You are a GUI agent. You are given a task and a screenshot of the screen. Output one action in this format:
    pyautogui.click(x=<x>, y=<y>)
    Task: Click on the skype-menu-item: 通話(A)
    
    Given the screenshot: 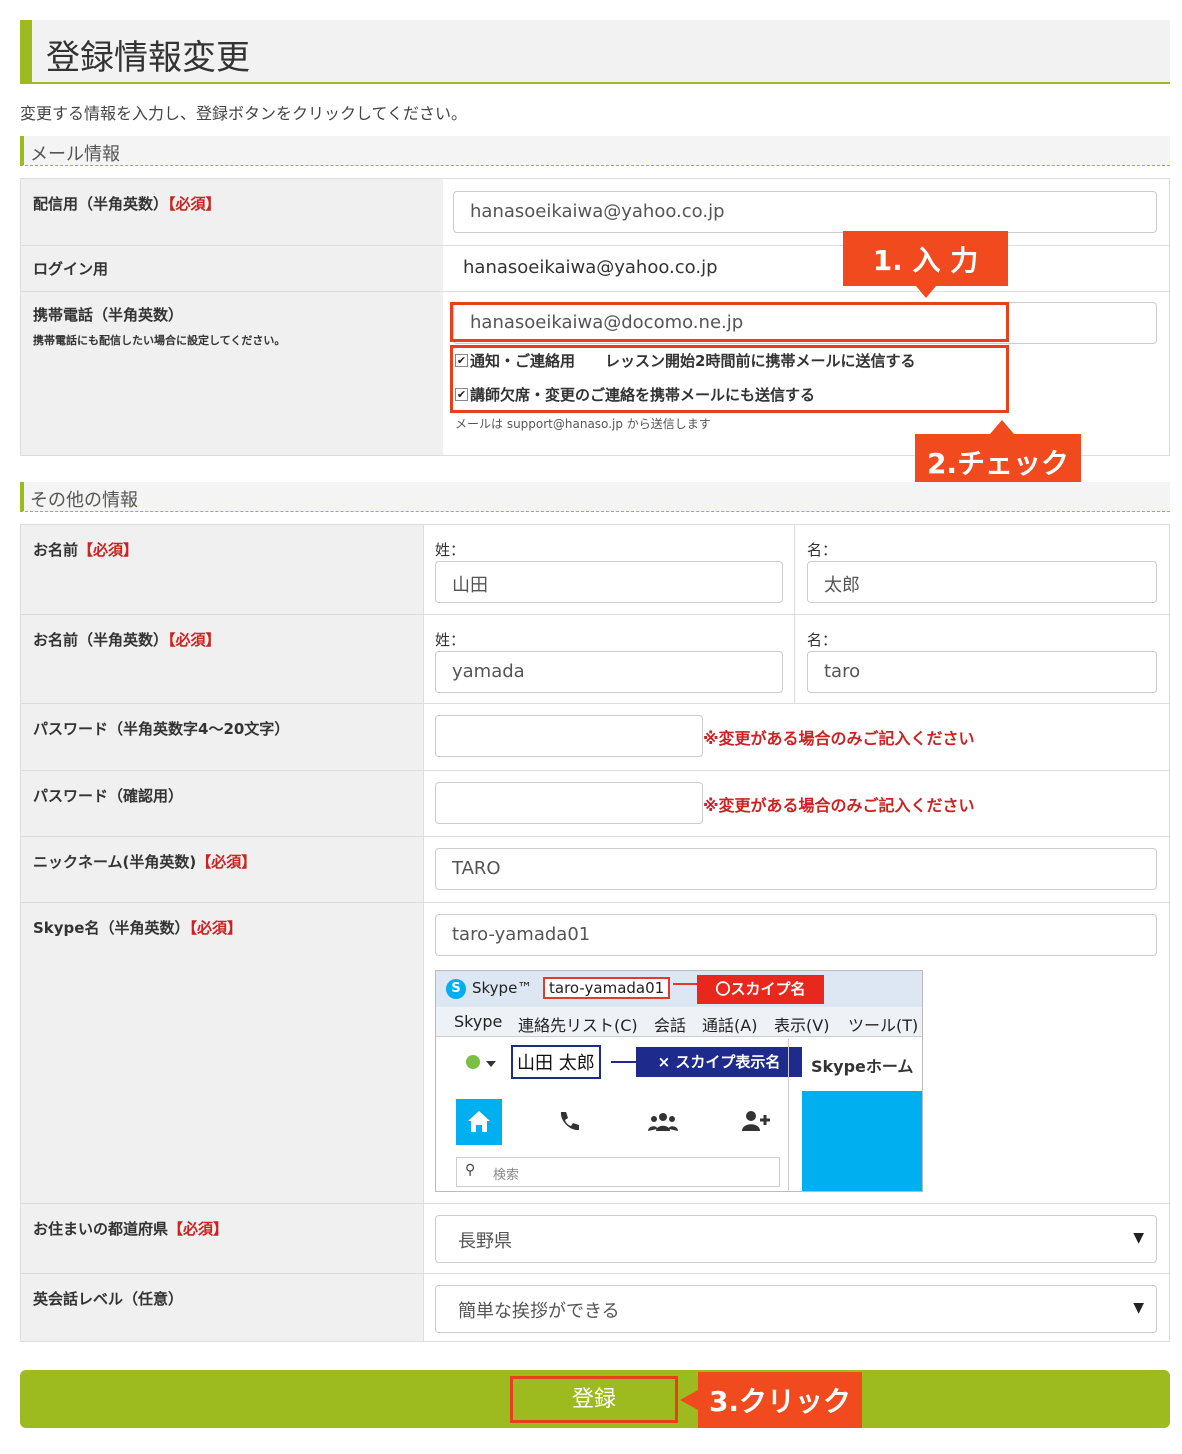 What is the action you would take?
    pyautogui.click(x=730, y=1025)
    